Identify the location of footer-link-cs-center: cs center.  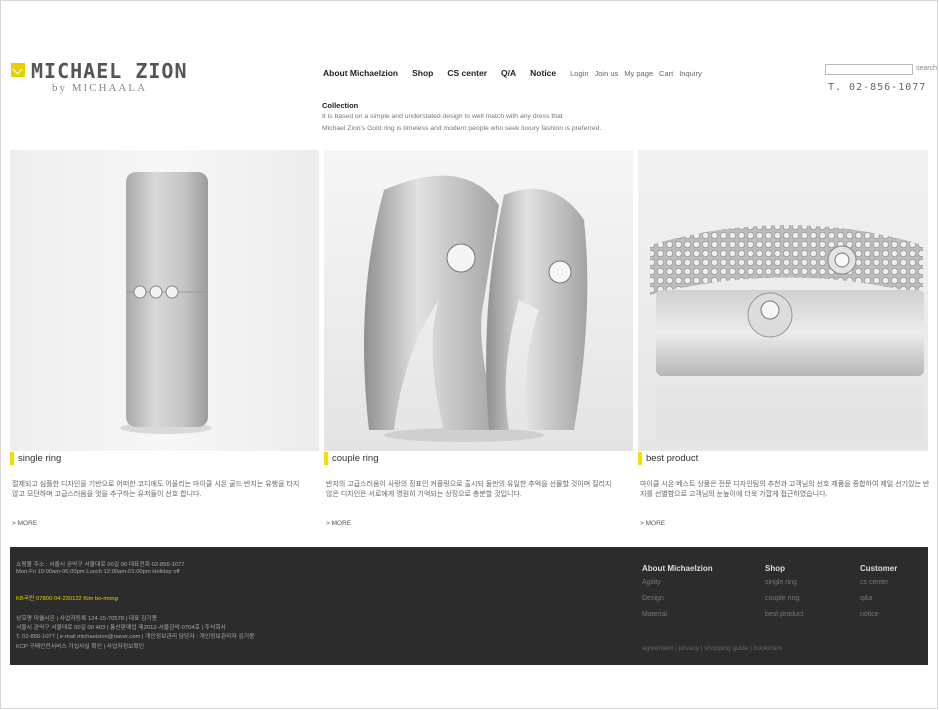
(874, 582).